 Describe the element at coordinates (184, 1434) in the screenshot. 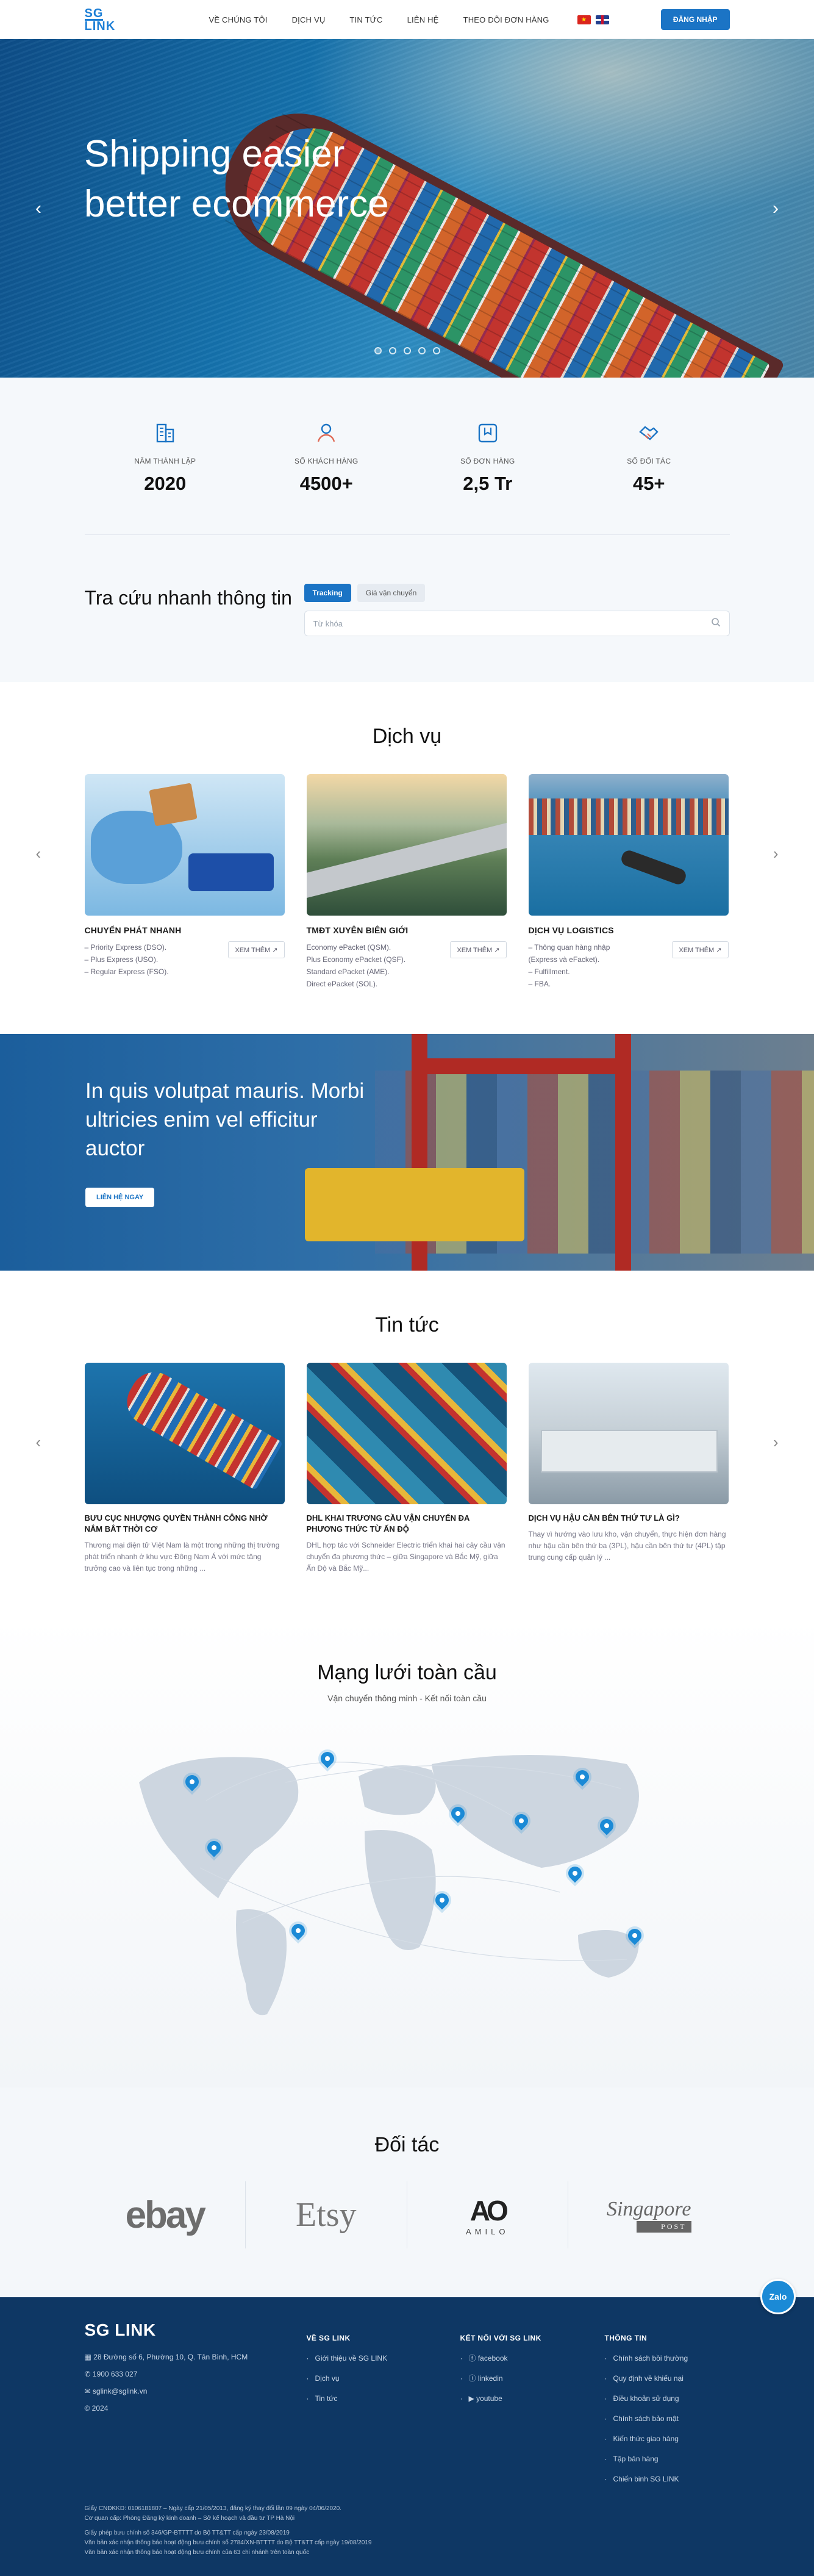

I see `news-image` at that location.